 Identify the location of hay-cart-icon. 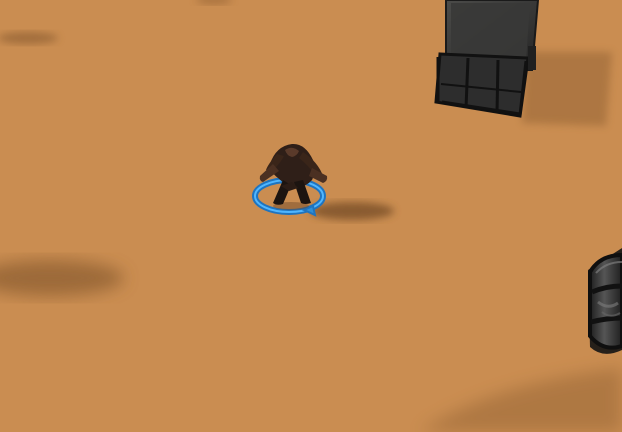
(487, 59).